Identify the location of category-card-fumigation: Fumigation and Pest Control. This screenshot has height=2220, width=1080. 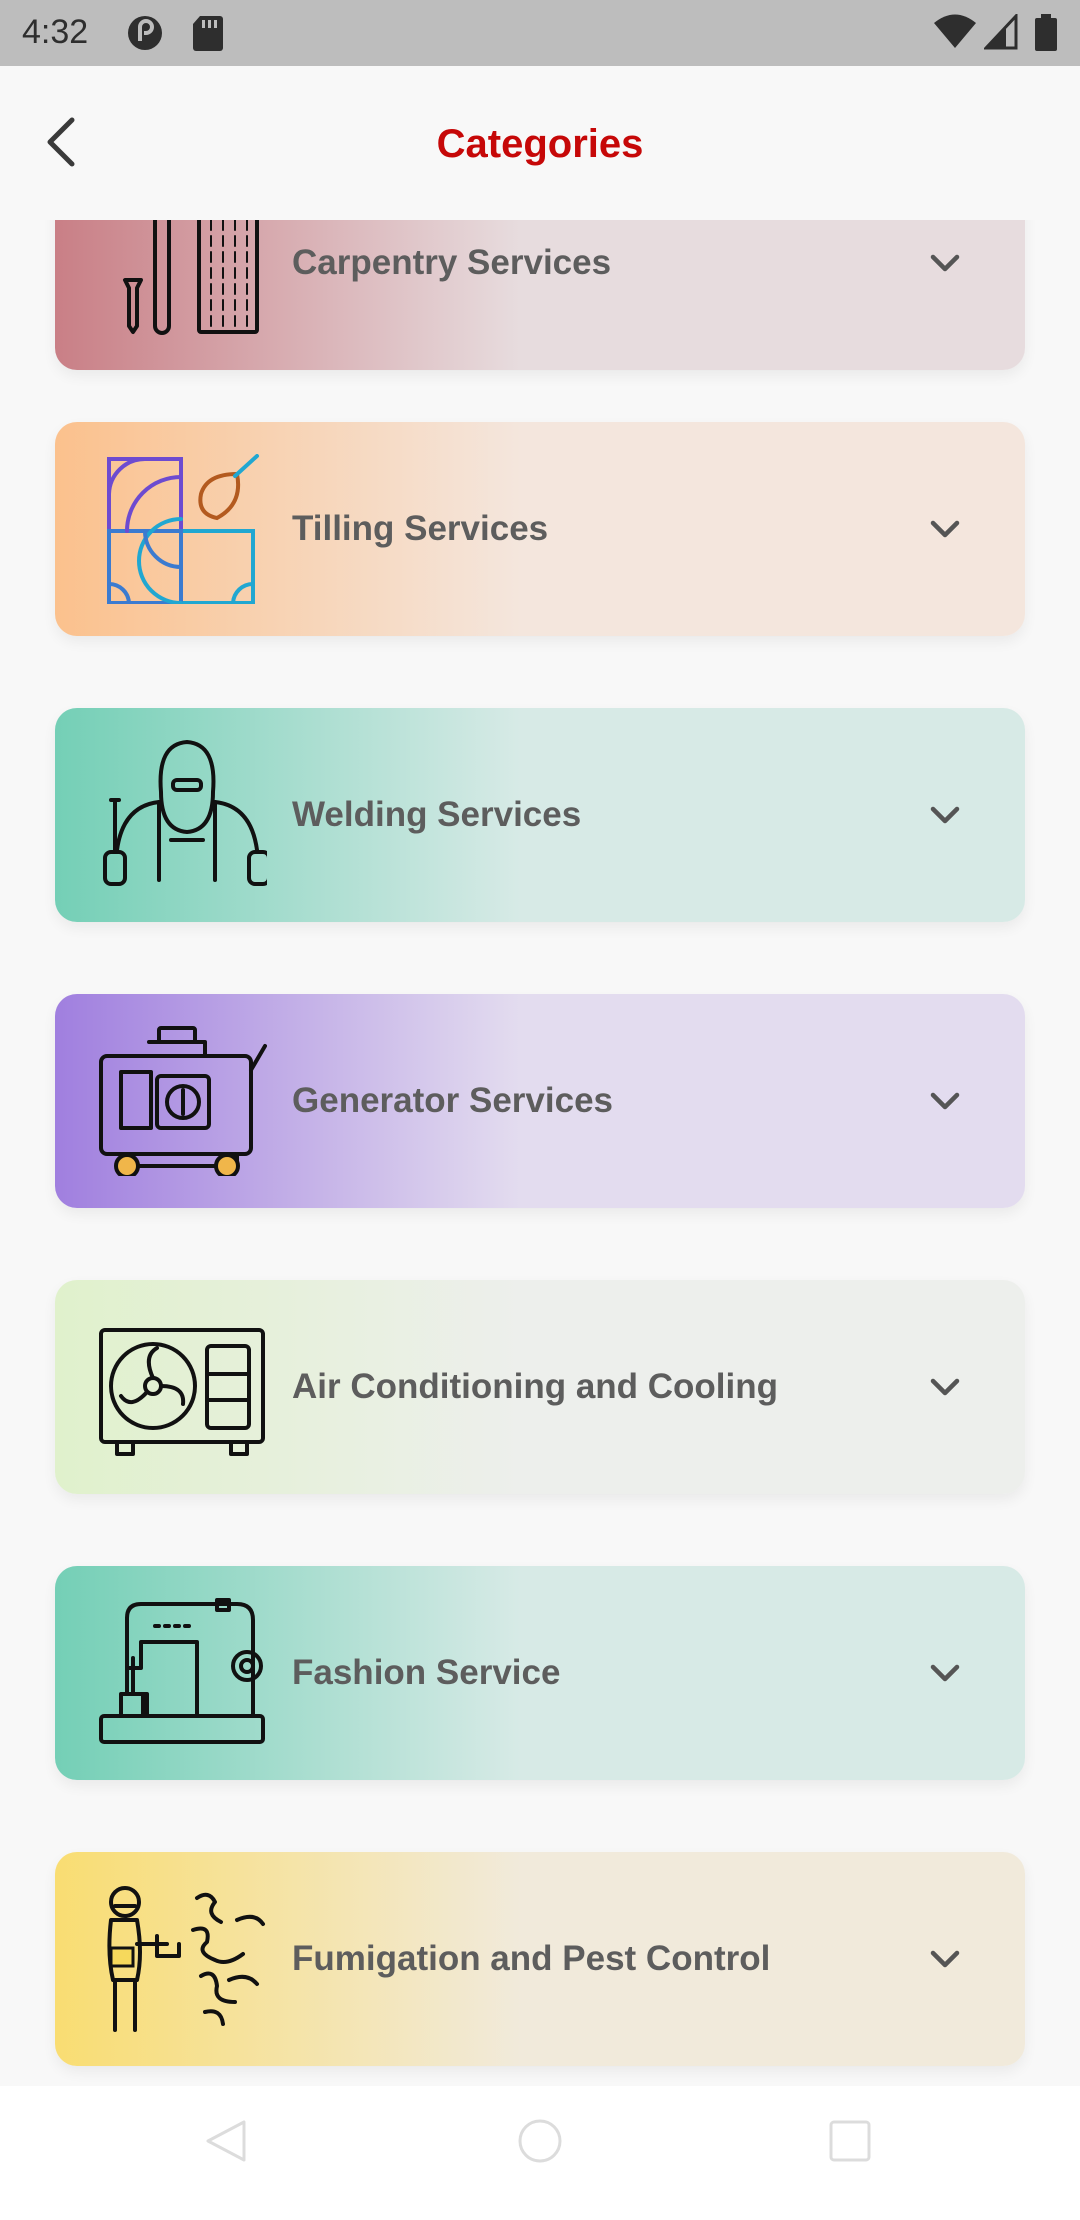
(540, 1959).